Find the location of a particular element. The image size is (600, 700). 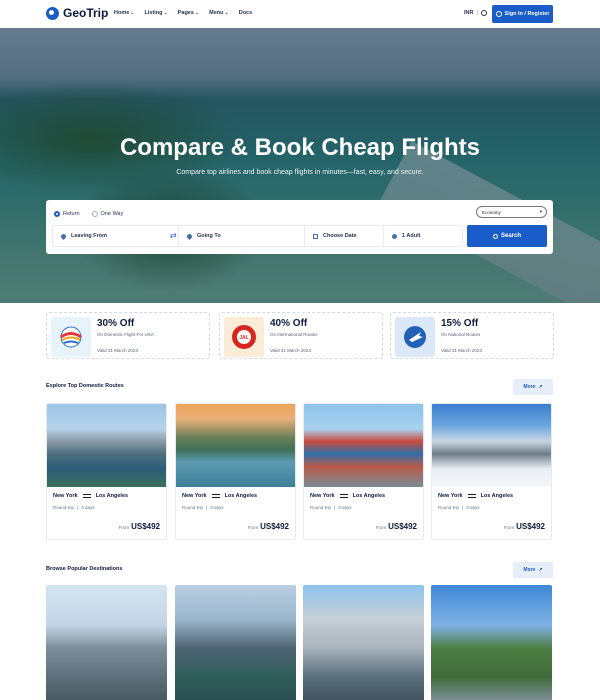

city-bridge-image is located at coordinates (106, 445).